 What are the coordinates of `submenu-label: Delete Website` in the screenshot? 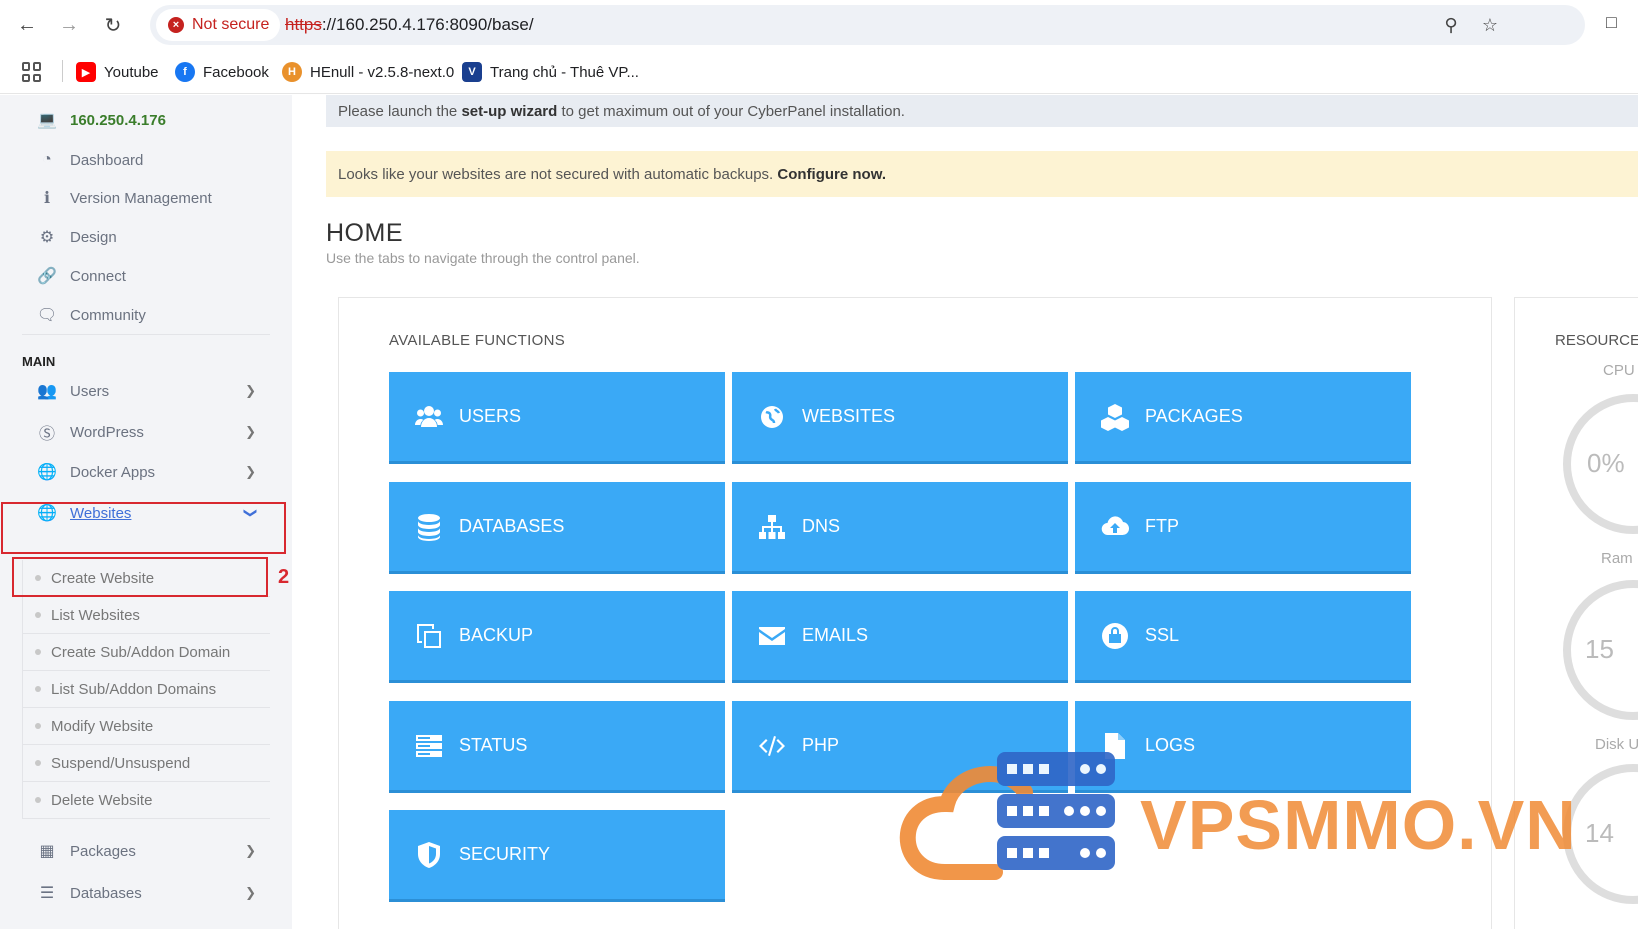 It's located at (102, 800).